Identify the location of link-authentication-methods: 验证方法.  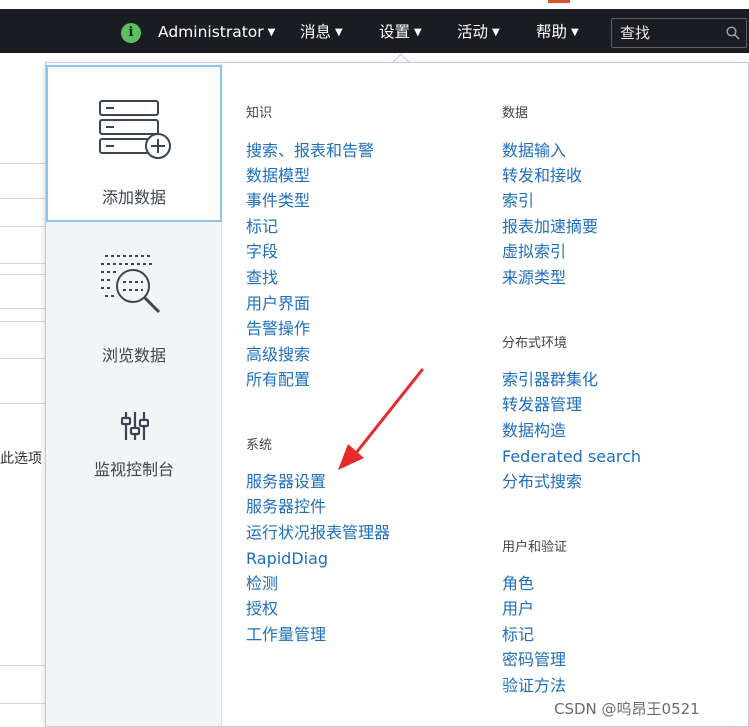
(534, 686).